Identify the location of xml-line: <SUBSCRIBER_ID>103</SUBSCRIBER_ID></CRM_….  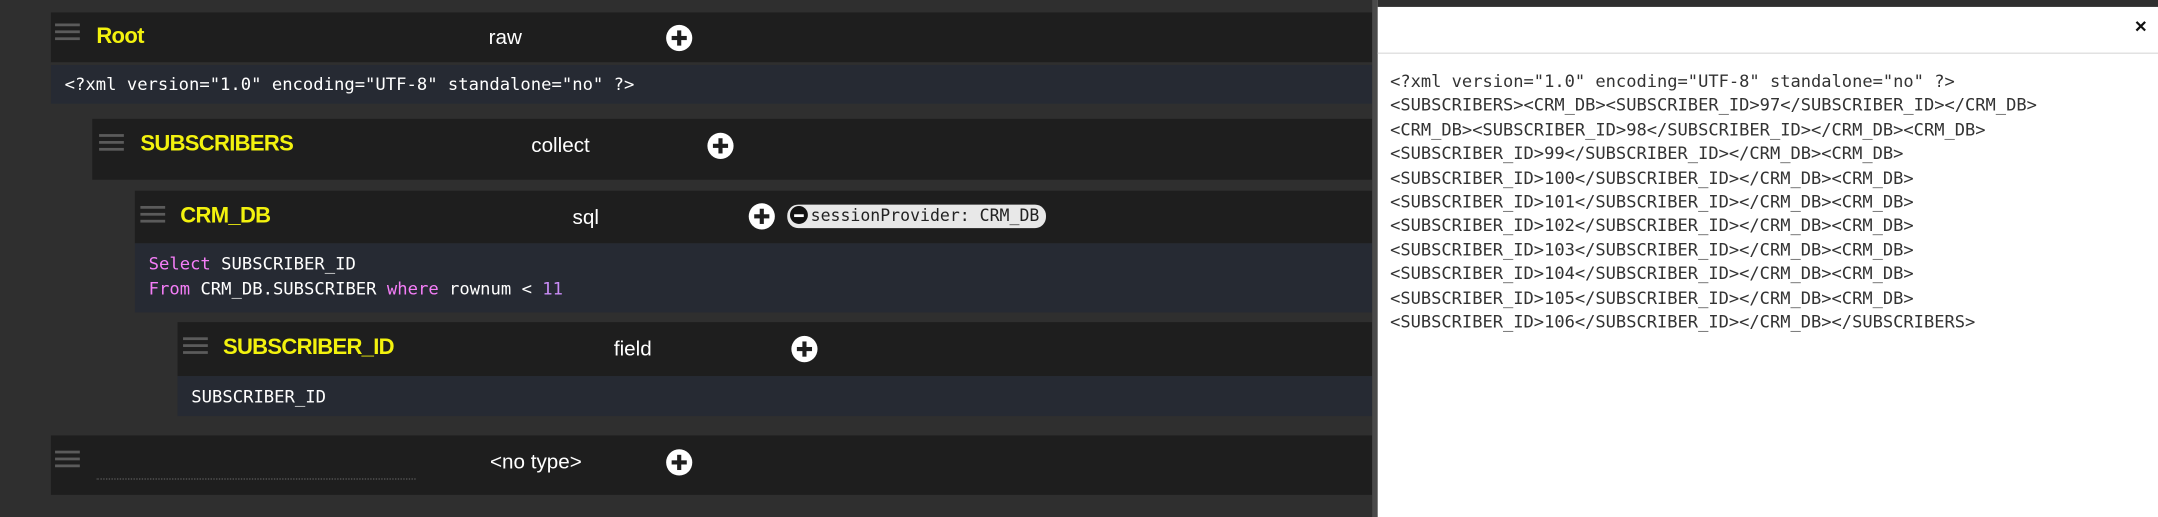
(1652, 249).